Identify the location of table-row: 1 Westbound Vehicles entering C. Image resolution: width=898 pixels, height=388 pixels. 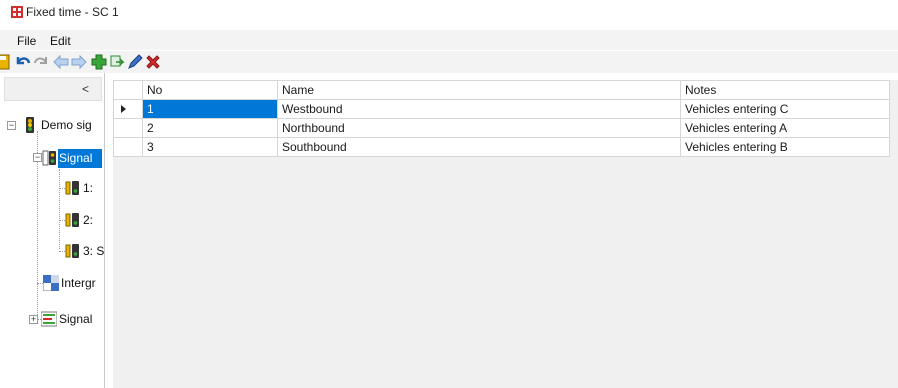
(501, 109).